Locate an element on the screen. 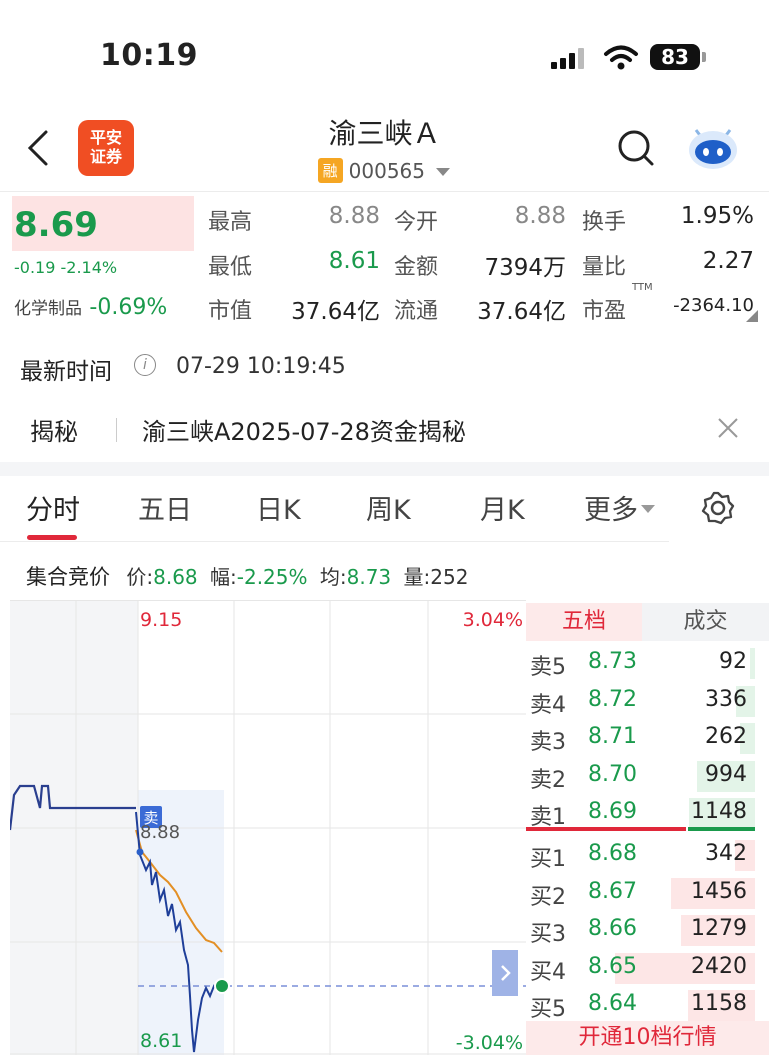  price-change: -0.19 -2.14% is located at coordinates (66, 267).